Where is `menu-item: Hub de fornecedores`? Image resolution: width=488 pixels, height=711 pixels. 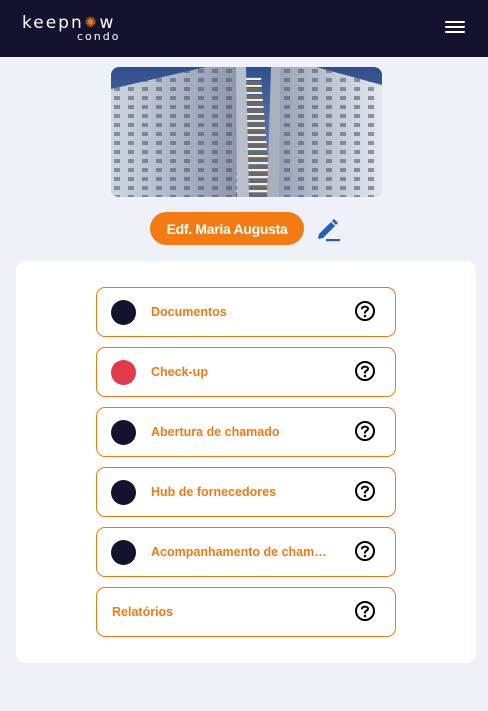
menu-item: Hub de fornecedores is located at coordinates (246, 492).